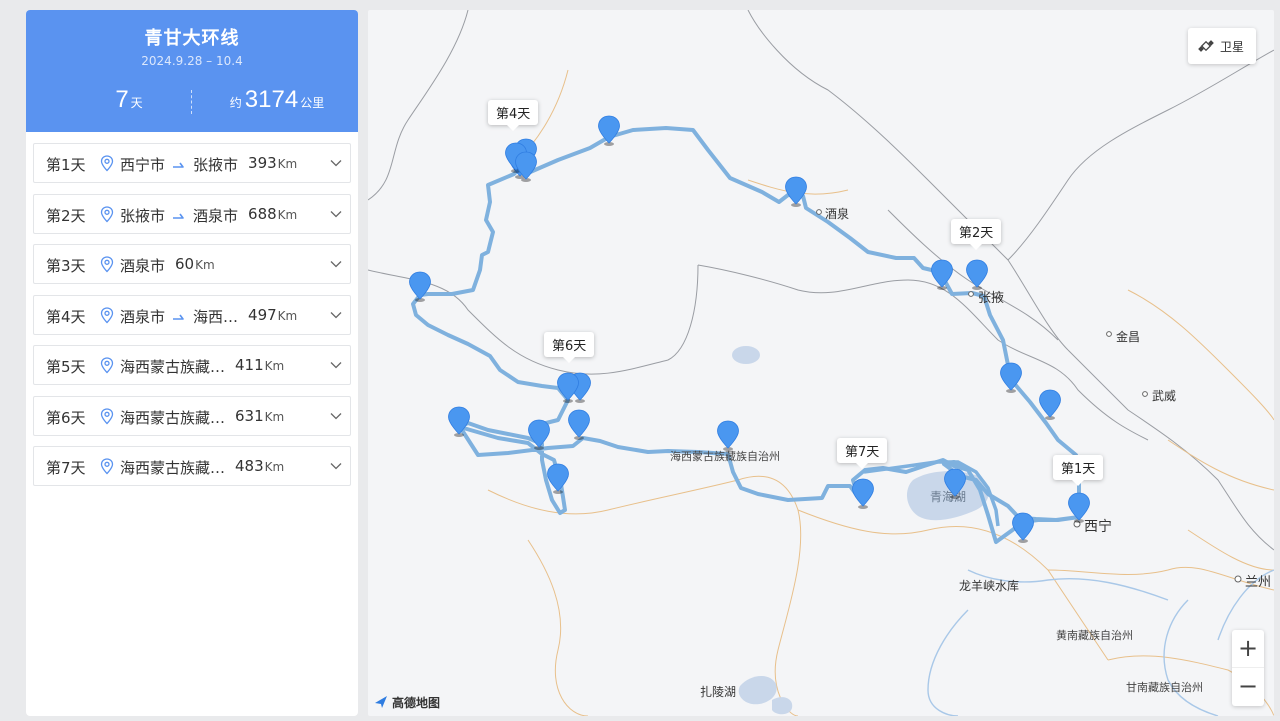  I want to click on day-row-6: 第6天 海西蒙古族藏… 631Km, so click(192, 415).